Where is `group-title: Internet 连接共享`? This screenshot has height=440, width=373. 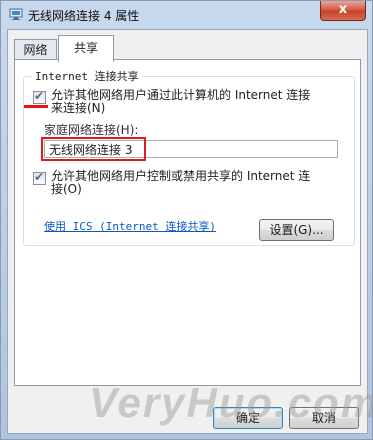 group-title: Internet 连接共享 is located at coordinates (87, 76).